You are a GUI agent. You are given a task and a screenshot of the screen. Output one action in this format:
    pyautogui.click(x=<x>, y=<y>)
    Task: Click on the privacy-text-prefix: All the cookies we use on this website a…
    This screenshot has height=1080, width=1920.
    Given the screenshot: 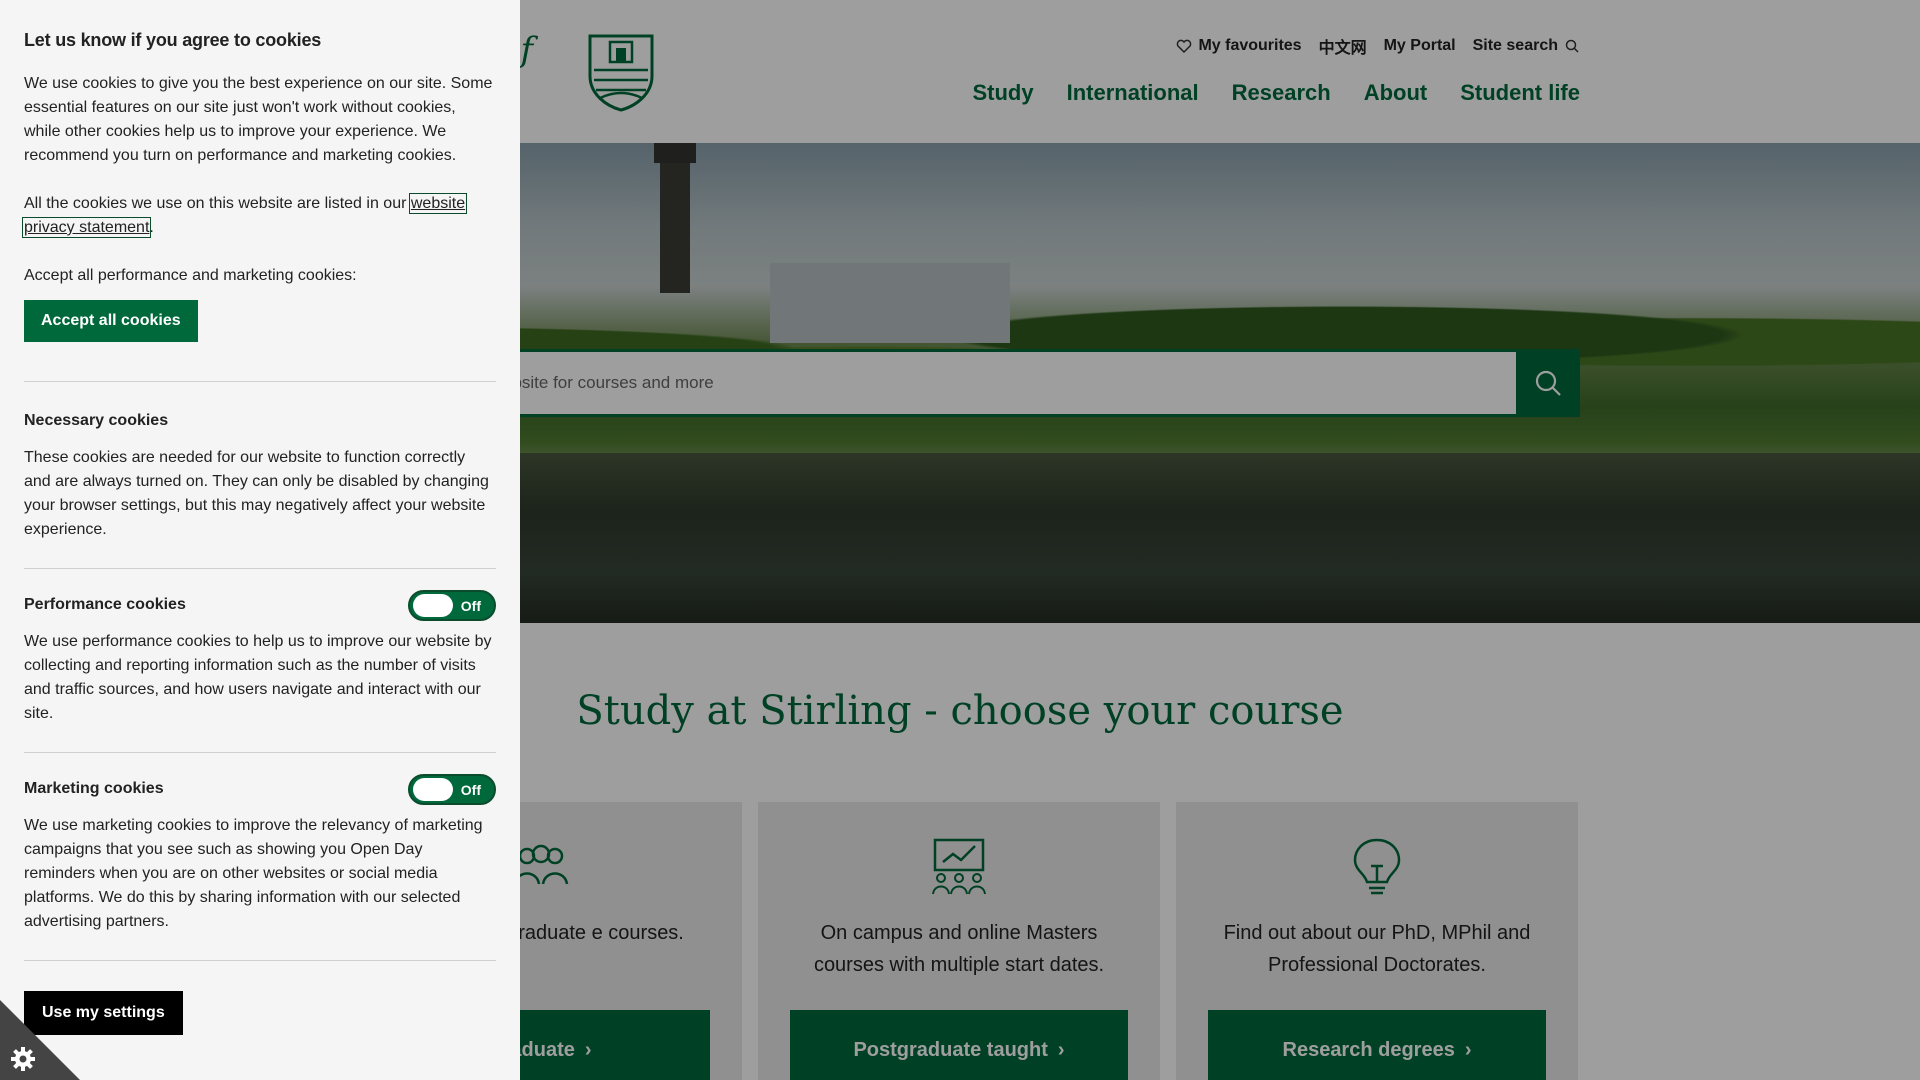 What is the action you would take?
    pyautogui.click(x=217, y=203)
    